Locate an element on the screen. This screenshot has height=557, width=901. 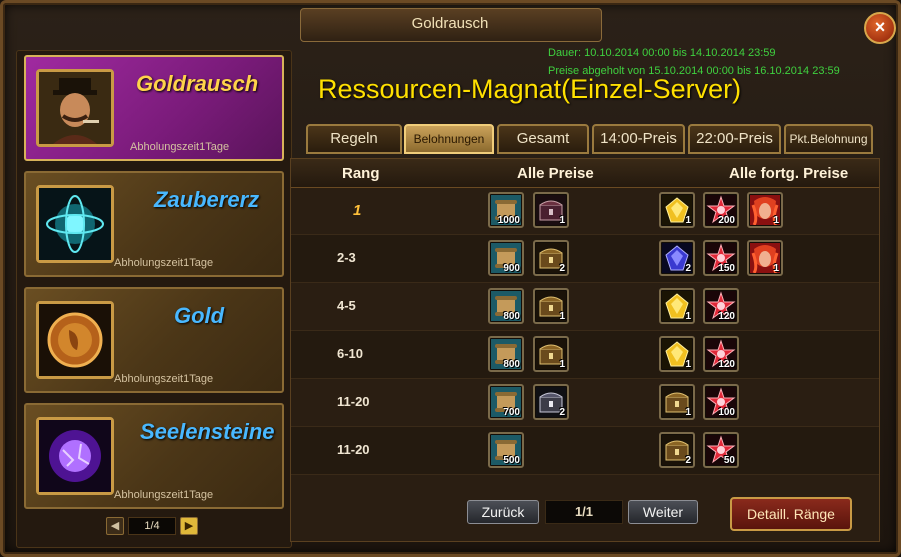
event-card-goldrausch: Goldrausch Abholungszeit1Tage is located at coordinates (154, 108).